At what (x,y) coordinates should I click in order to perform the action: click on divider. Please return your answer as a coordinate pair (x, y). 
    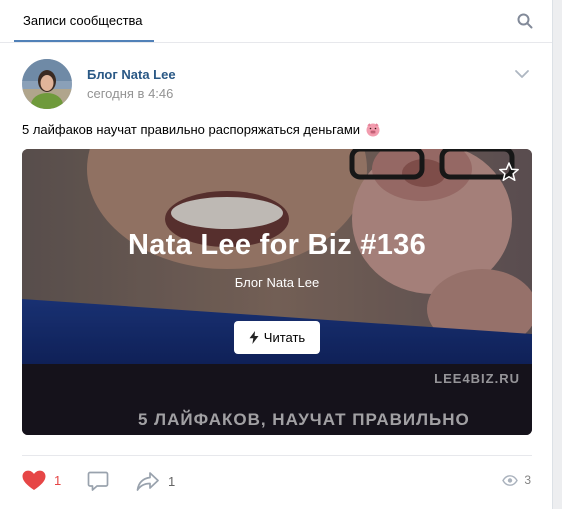
    Looking at the image, I should click on (277, 455).